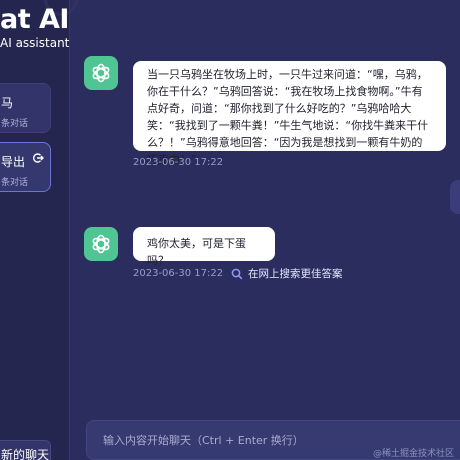 The width and height of the screenshot is (460, 460). I want to click on user-message, so click(455, 197).